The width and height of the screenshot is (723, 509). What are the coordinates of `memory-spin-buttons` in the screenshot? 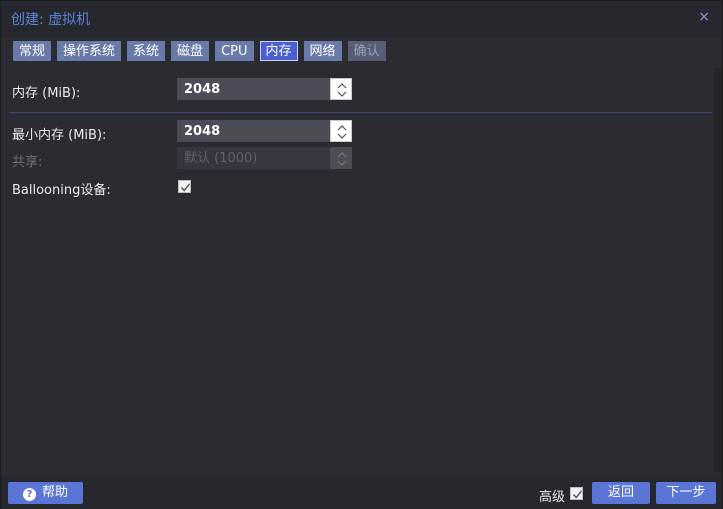 It's located at (341, 89).